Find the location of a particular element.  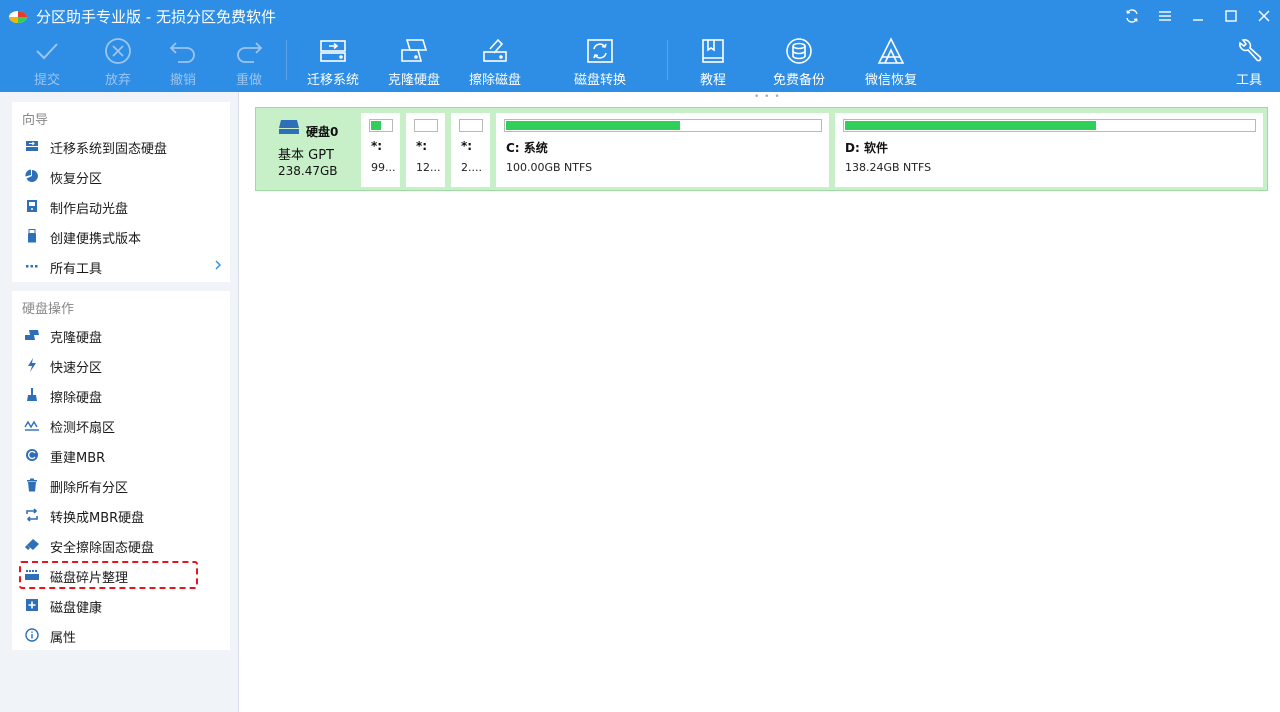

health-plus-icon is located at coordinates (32, 605).